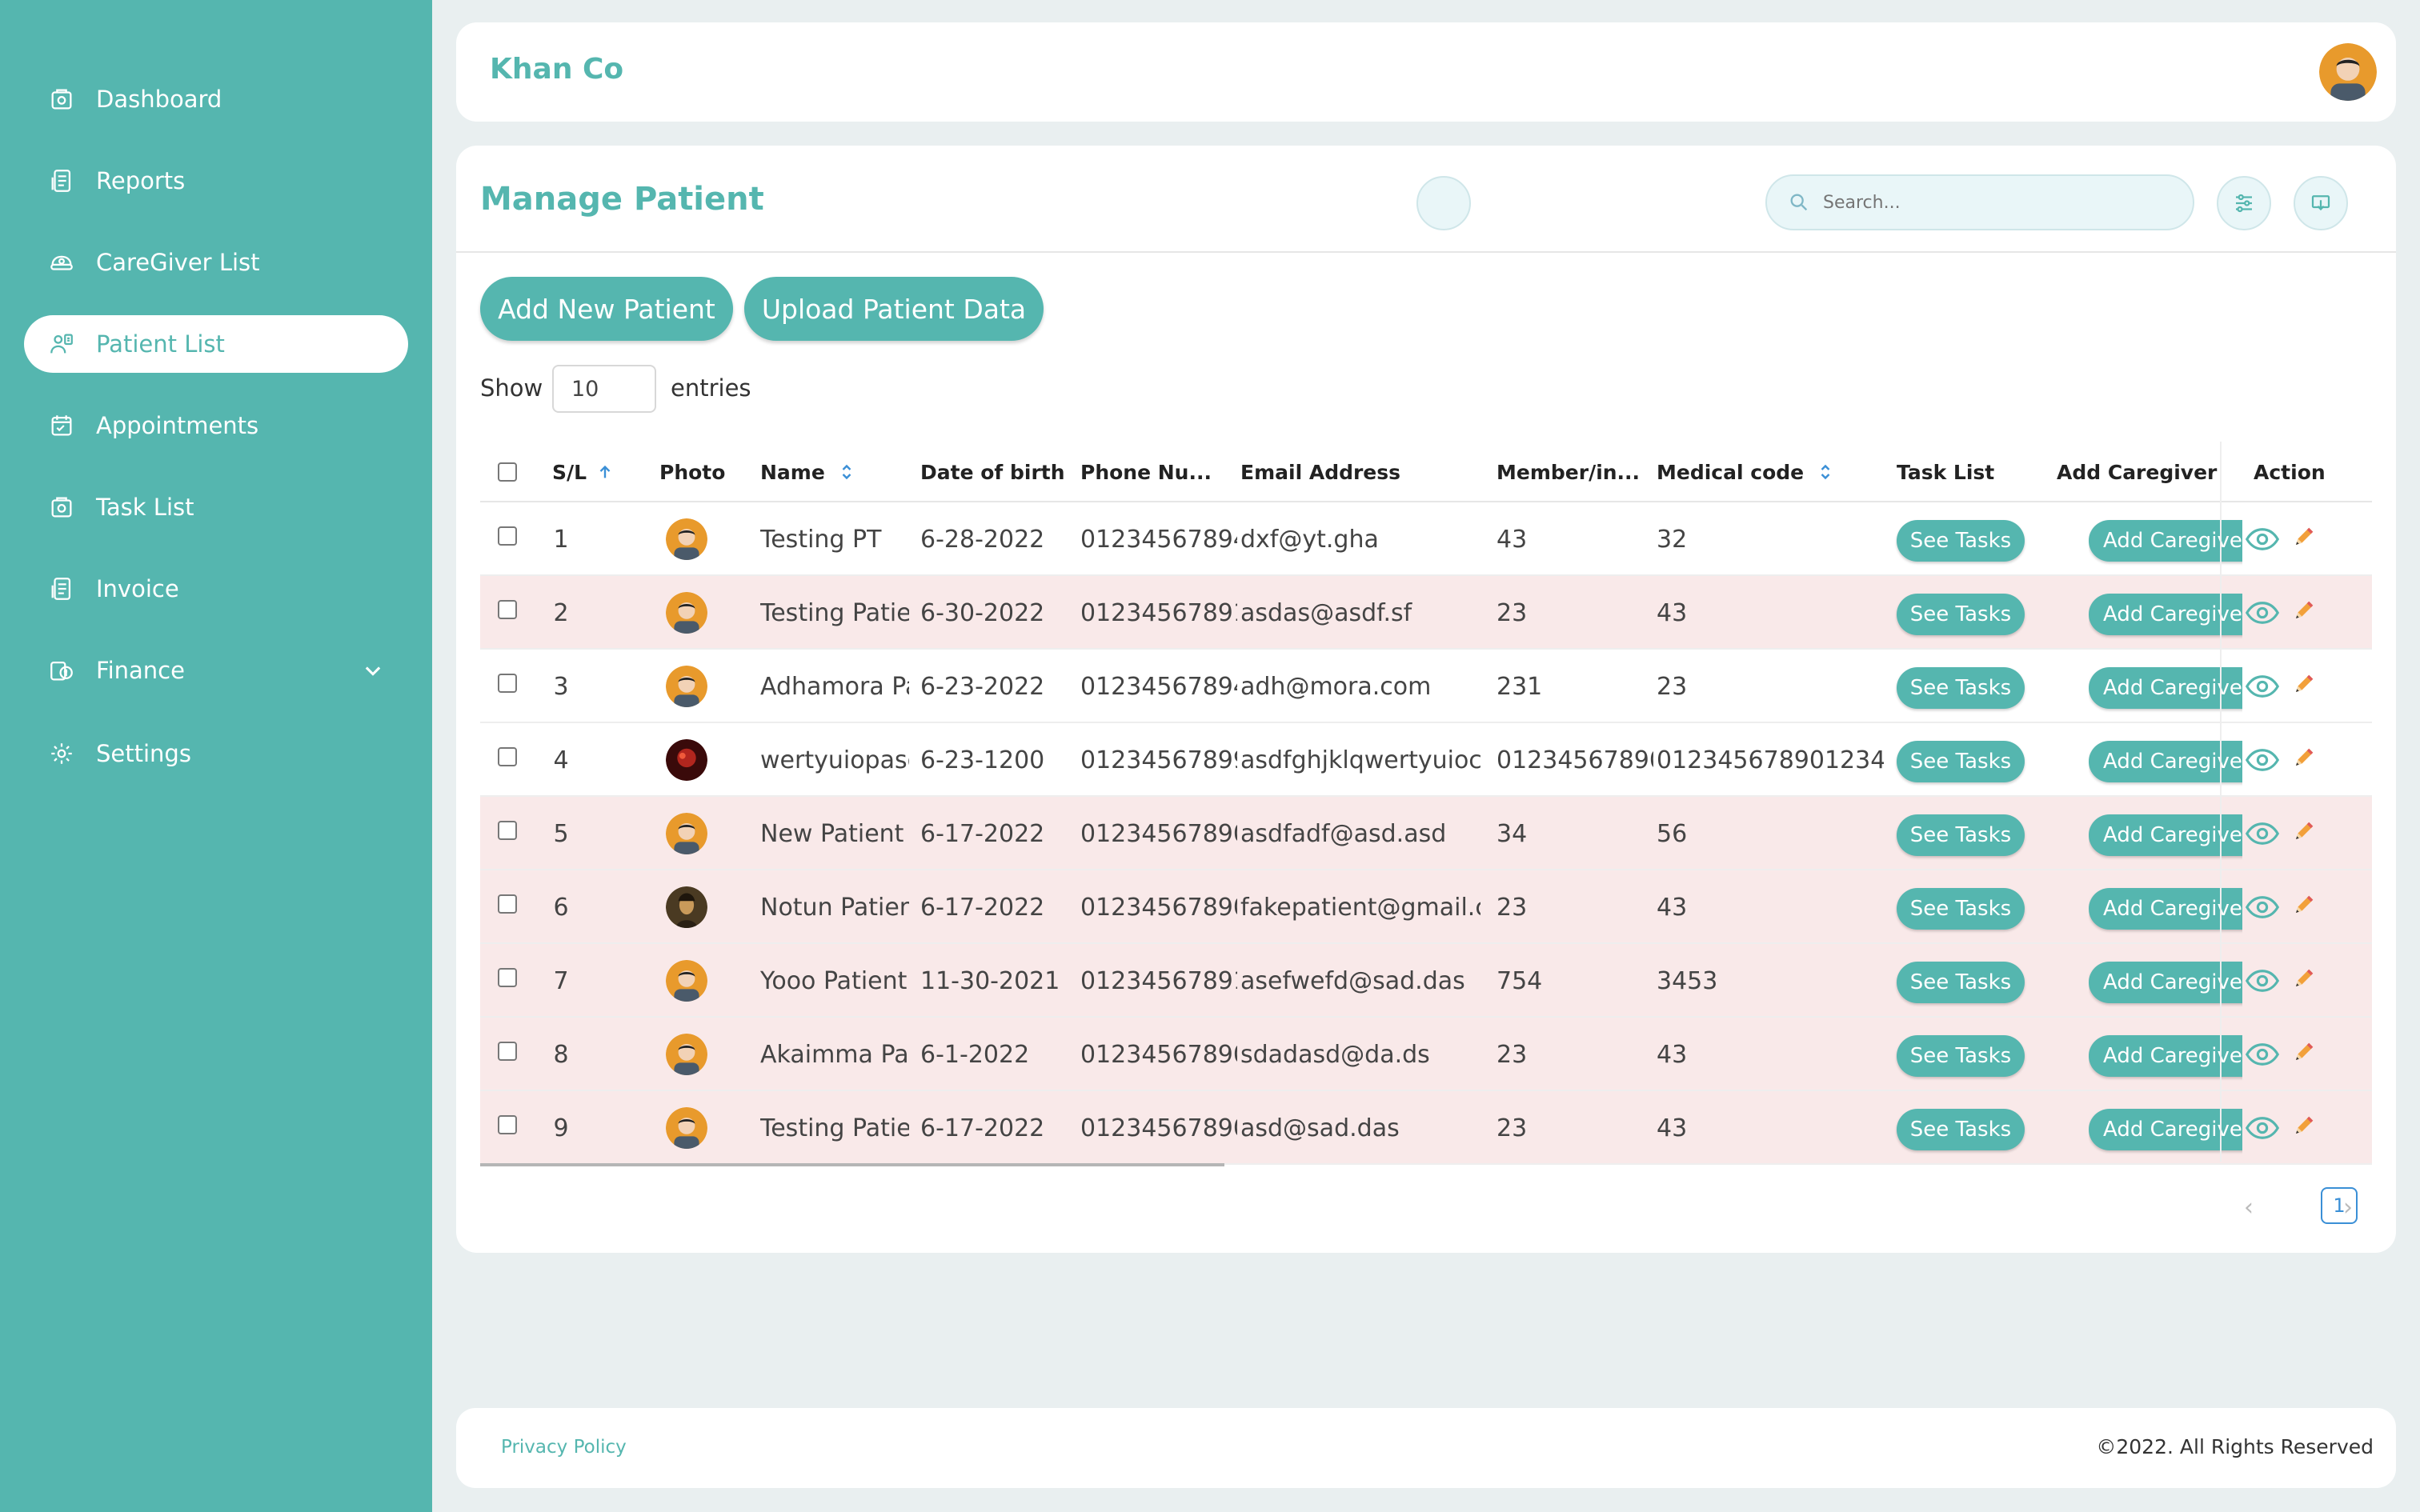 Image resolution: width=2420 pixels, height=1512 pixels. What do you see at coordinates (561, 539) in the screenshot?
I see `cell-sl: 1` at bounding box center [561, 539].